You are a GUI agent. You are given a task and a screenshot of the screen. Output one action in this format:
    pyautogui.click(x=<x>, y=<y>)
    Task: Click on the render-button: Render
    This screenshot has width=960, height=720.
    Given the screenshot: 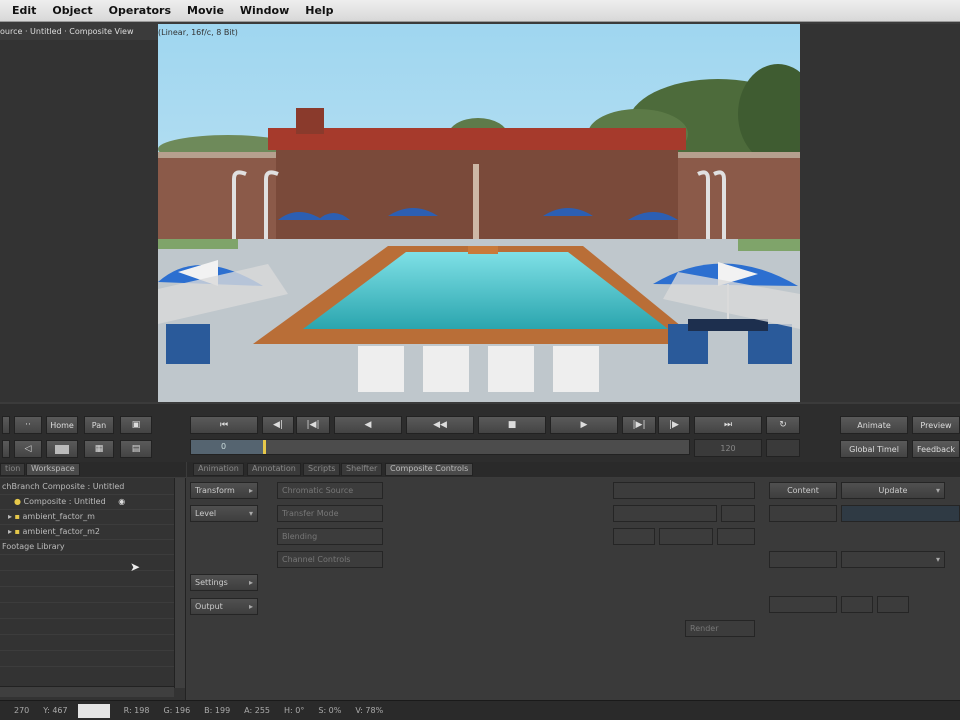 What is the action you would take?
    pyautogui.click(x=720, y=628)
    